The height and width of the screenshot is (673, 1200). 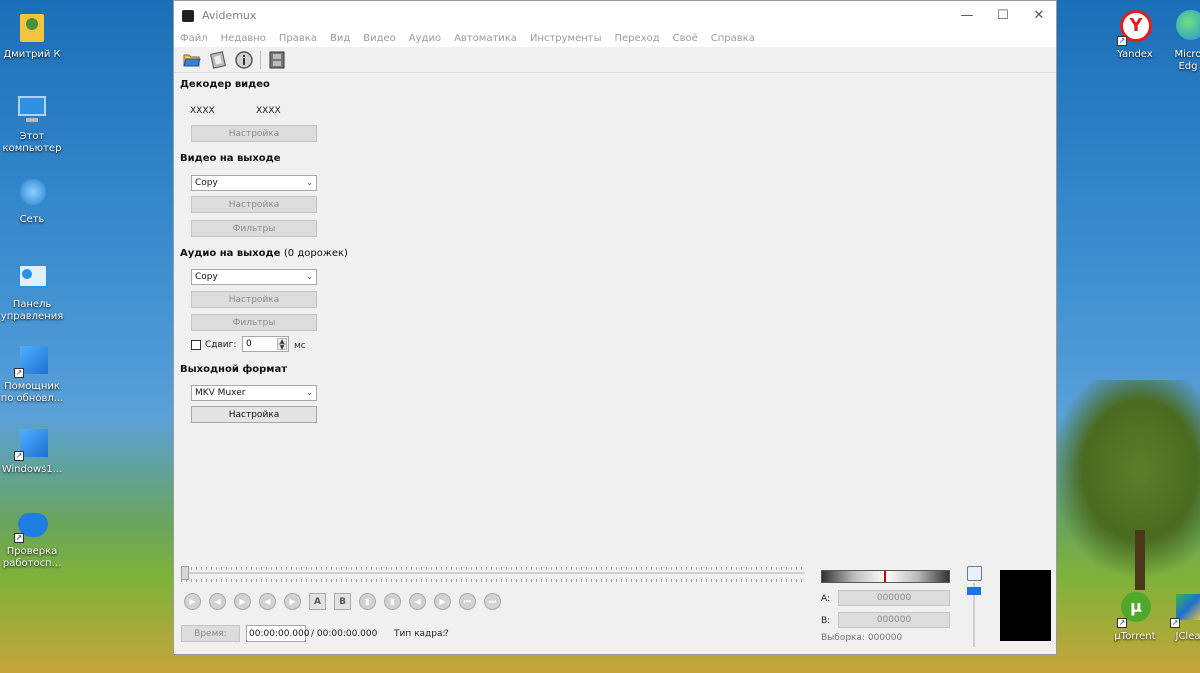 I want to click on yandex-icon: Y ↗, so click(x=1135, y=28).